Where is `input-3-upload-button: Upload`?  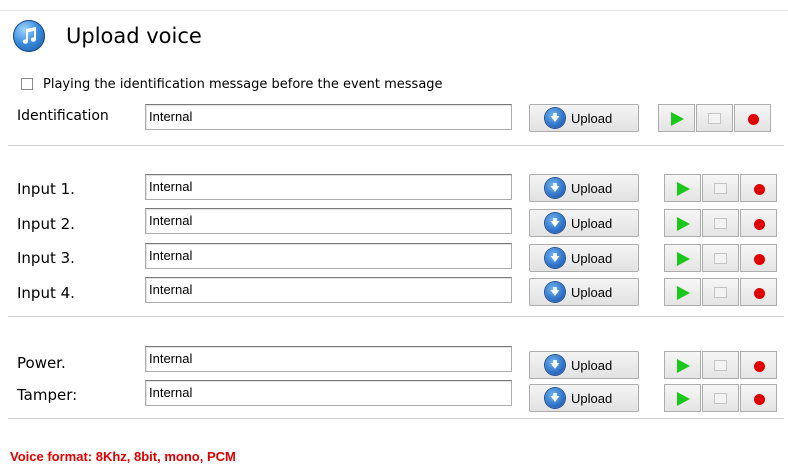 input-3-upload-button: Upload is located at coordinates (584, 258).